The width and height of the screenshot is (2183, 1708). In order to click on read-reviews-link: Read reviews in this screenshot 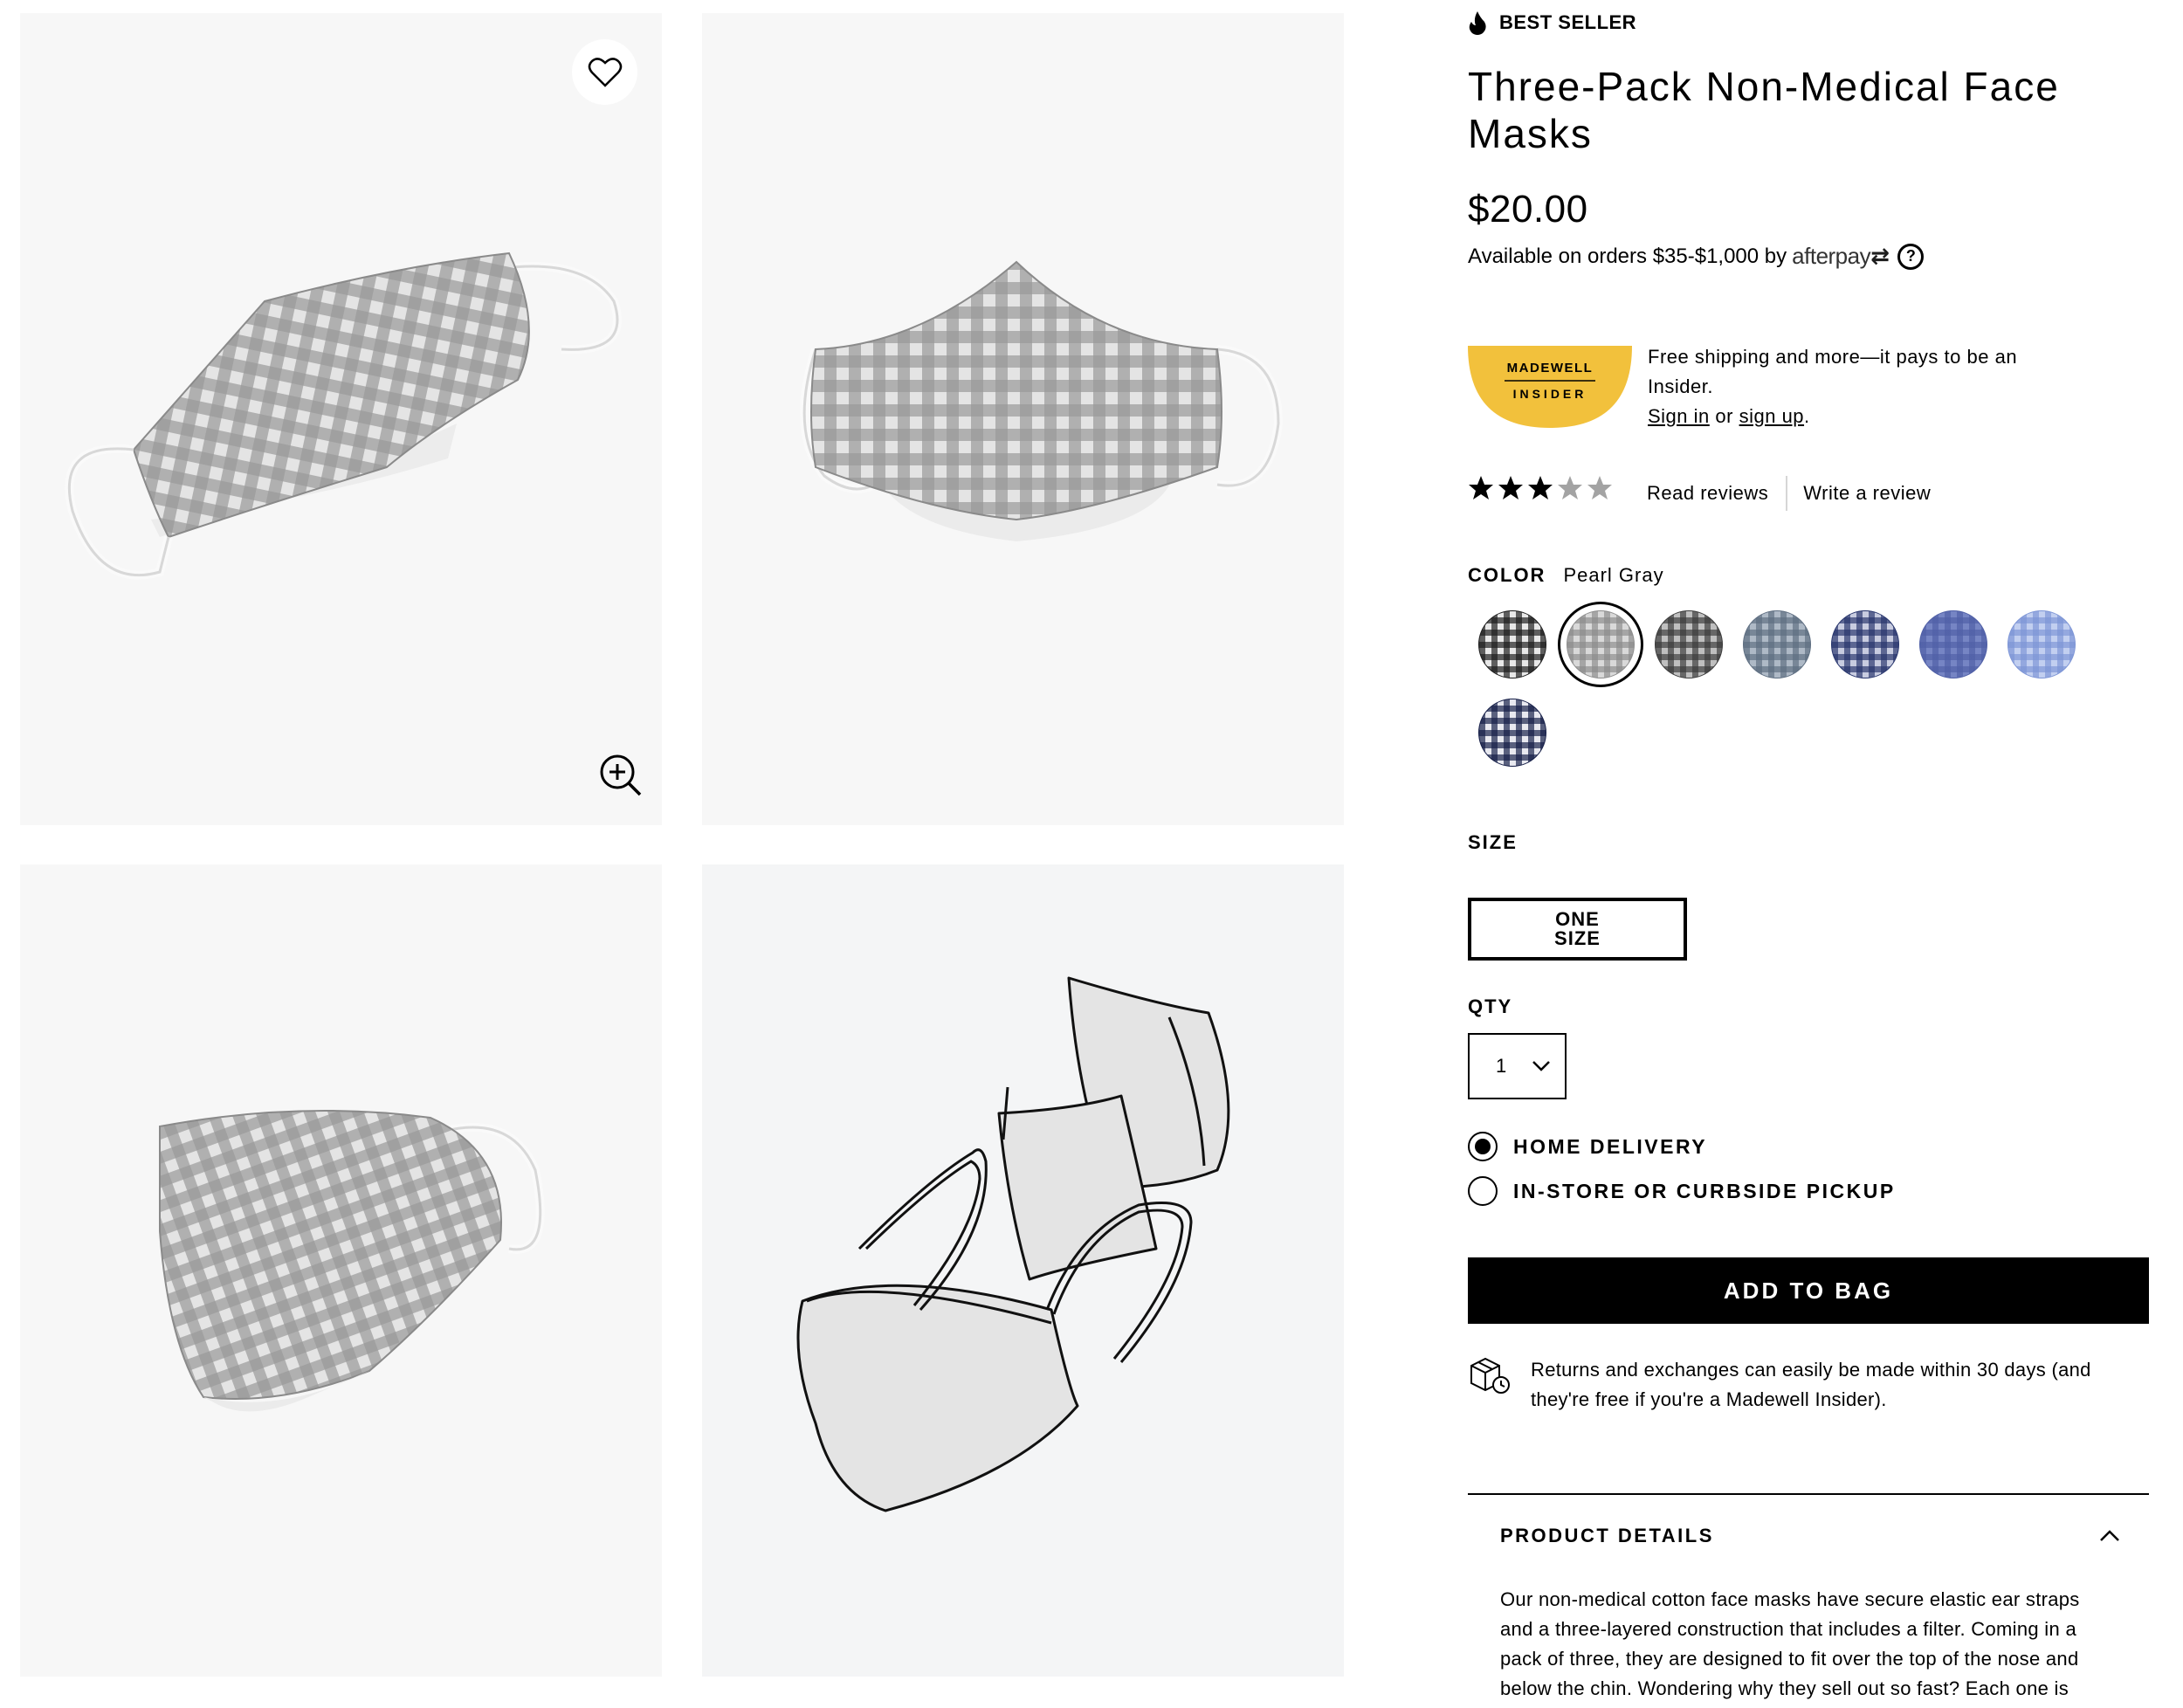, I will do `click(1707, 493)`.